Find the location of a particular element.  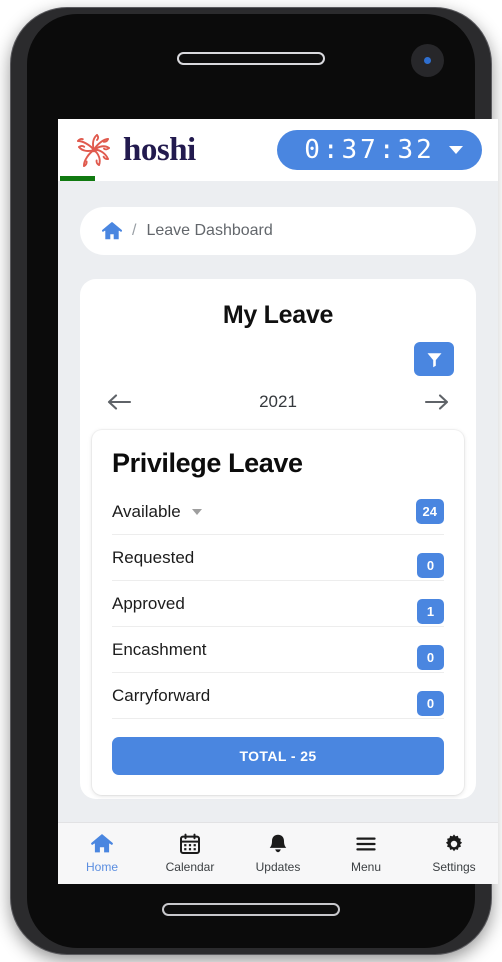

bottom-navigation-bar: Home Calendar Updates Menu Settings is located at coordinates (278, 853).